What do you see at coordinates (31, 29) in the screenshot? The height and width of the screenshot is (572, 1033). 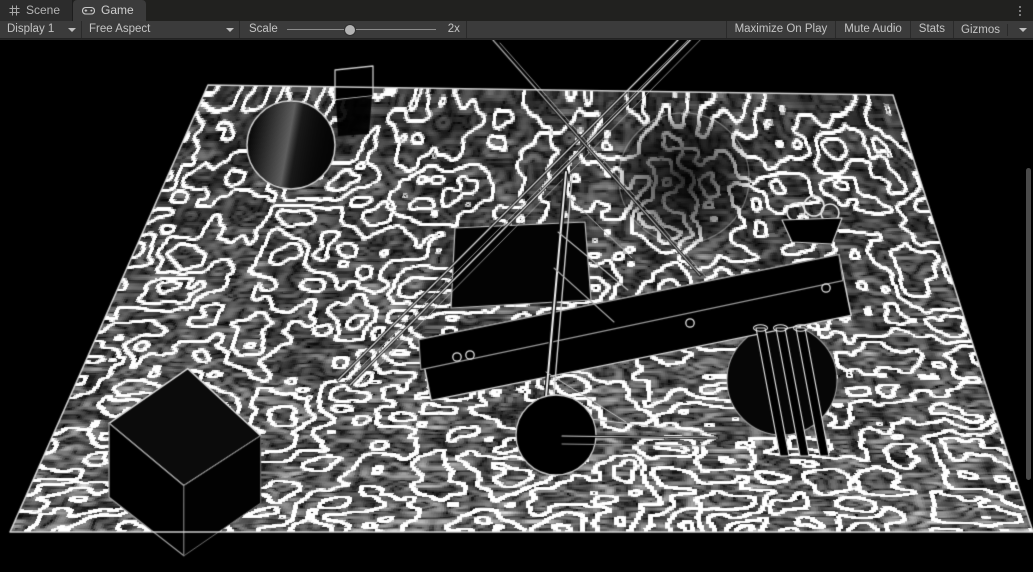 I see `display-dropdown-label: Display 1` at bounding box center [31, 29].